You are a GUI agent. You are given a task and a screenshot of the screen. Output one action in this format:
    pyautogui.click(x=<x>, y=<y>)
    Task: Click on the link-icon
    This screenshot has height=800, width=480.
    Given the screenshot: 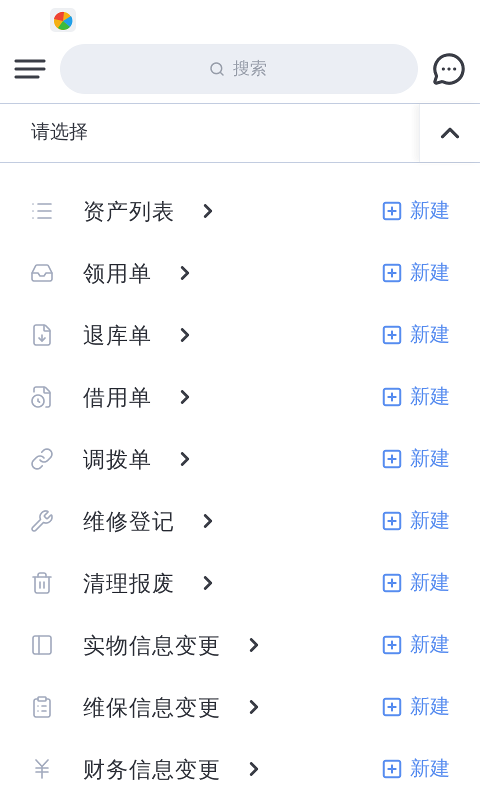 What is the action you would take?
    pyautogui.click(x=42, y=459)
    